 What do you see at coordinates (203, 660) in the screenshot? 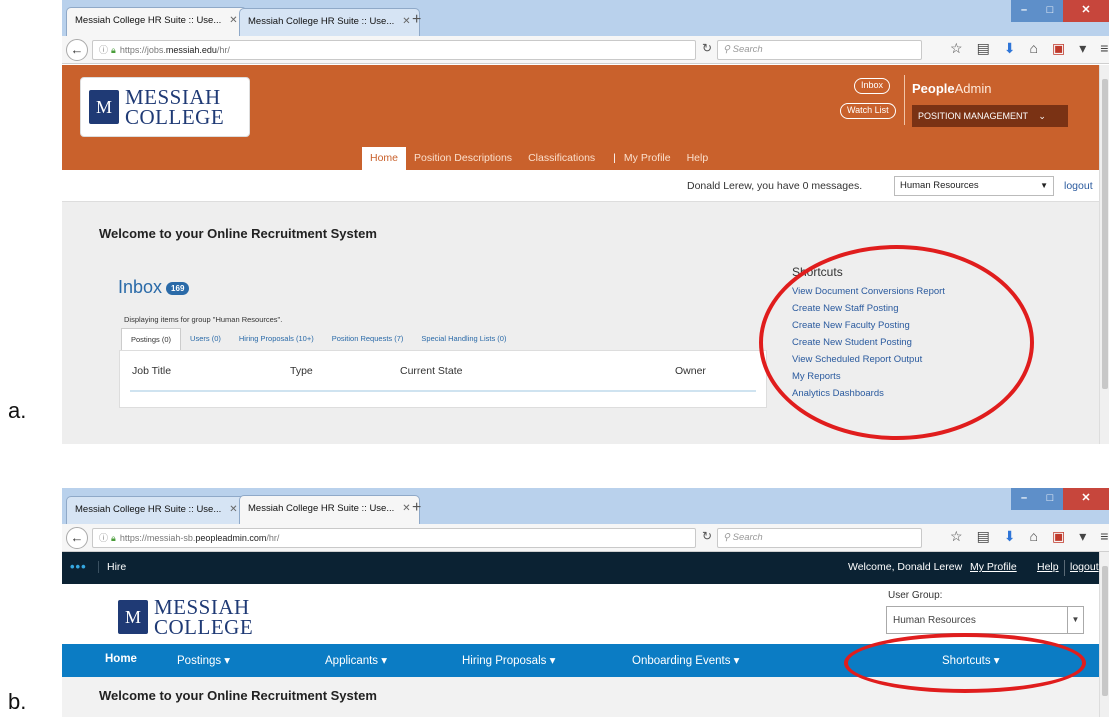
I see `nav-postings: Postings ▾` at bounding box center [203, 660].